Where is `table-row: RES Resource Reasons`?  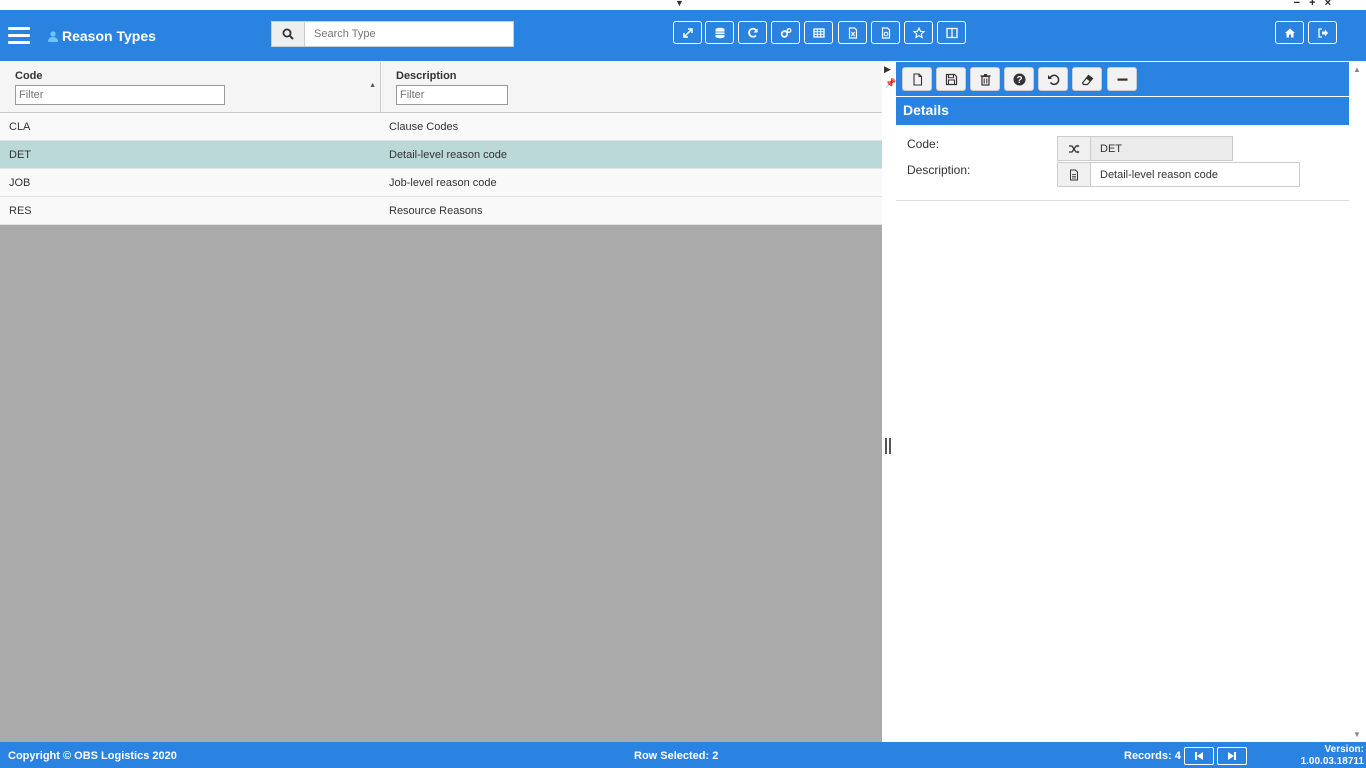
table-row: RES Resource Reasons is located at coordinates (441, 211).